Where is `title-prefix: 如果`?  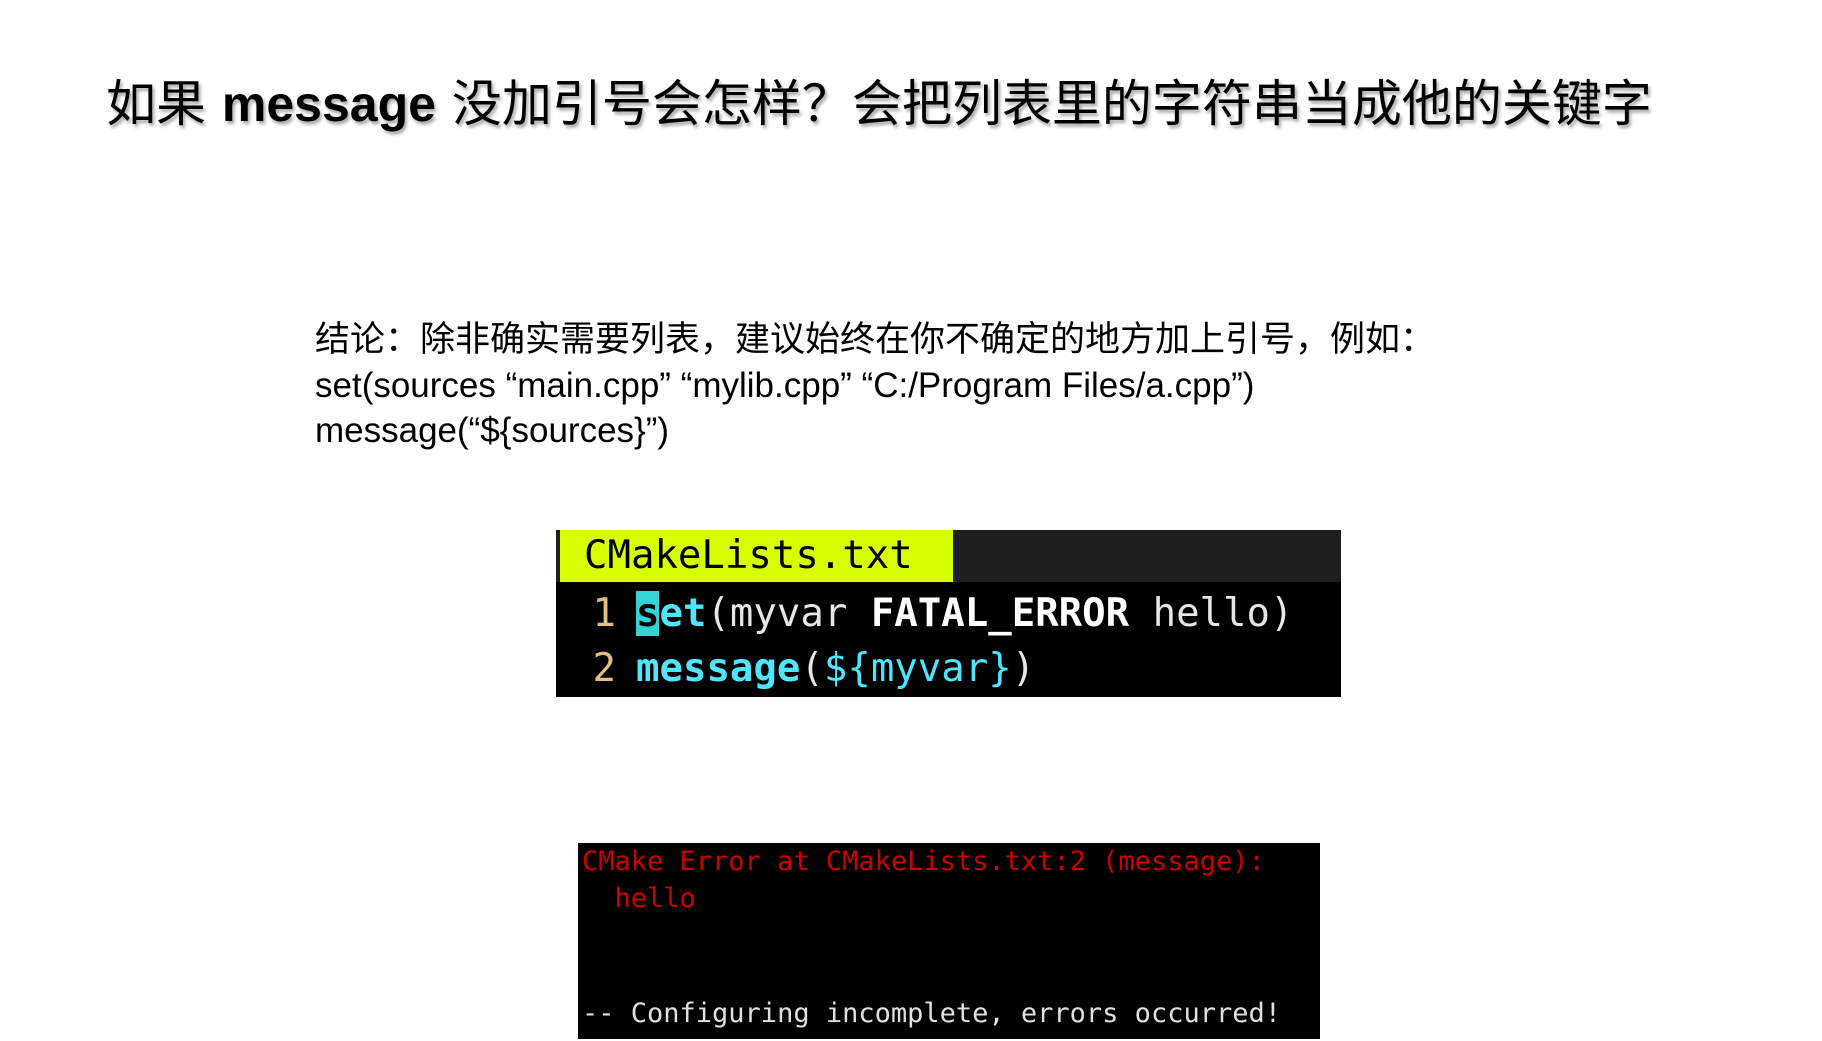
title-prefix: 如果 is located at coordinates (164, 104).